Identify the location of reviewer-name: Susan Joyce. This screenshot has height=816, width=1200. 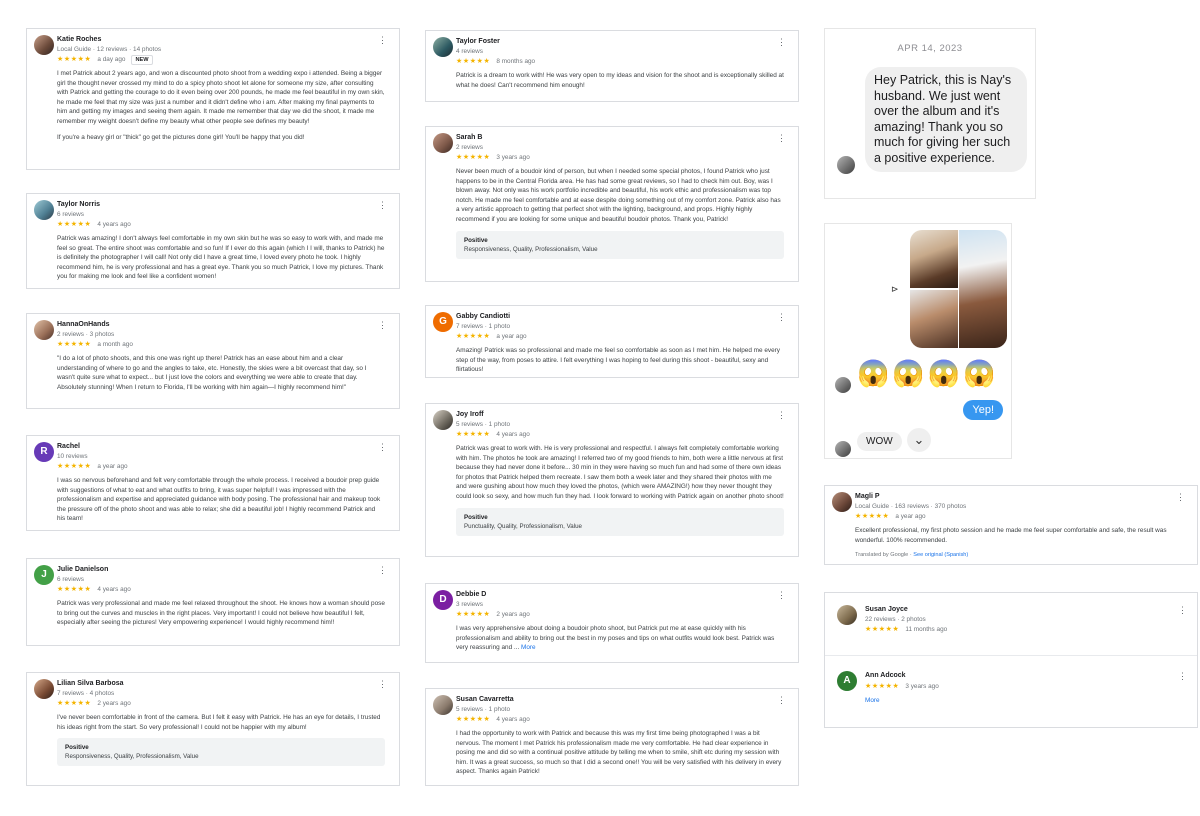
(1025, 610).